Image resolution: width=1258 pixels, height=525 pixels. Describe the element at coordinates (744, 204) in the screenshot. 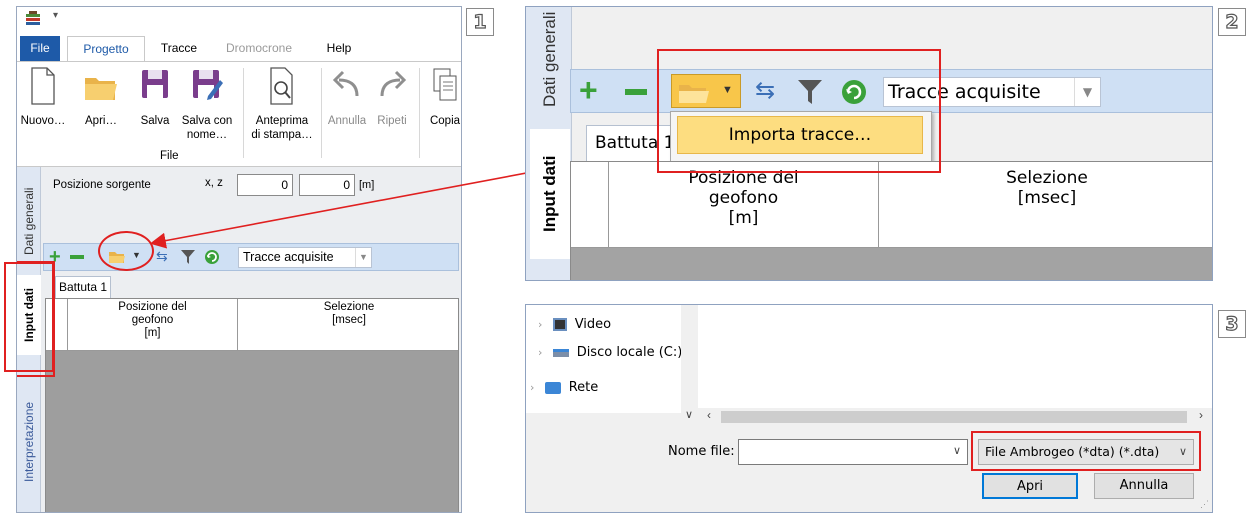

I see `column-header-posizione: Posizione del geofono [m]` at that location.